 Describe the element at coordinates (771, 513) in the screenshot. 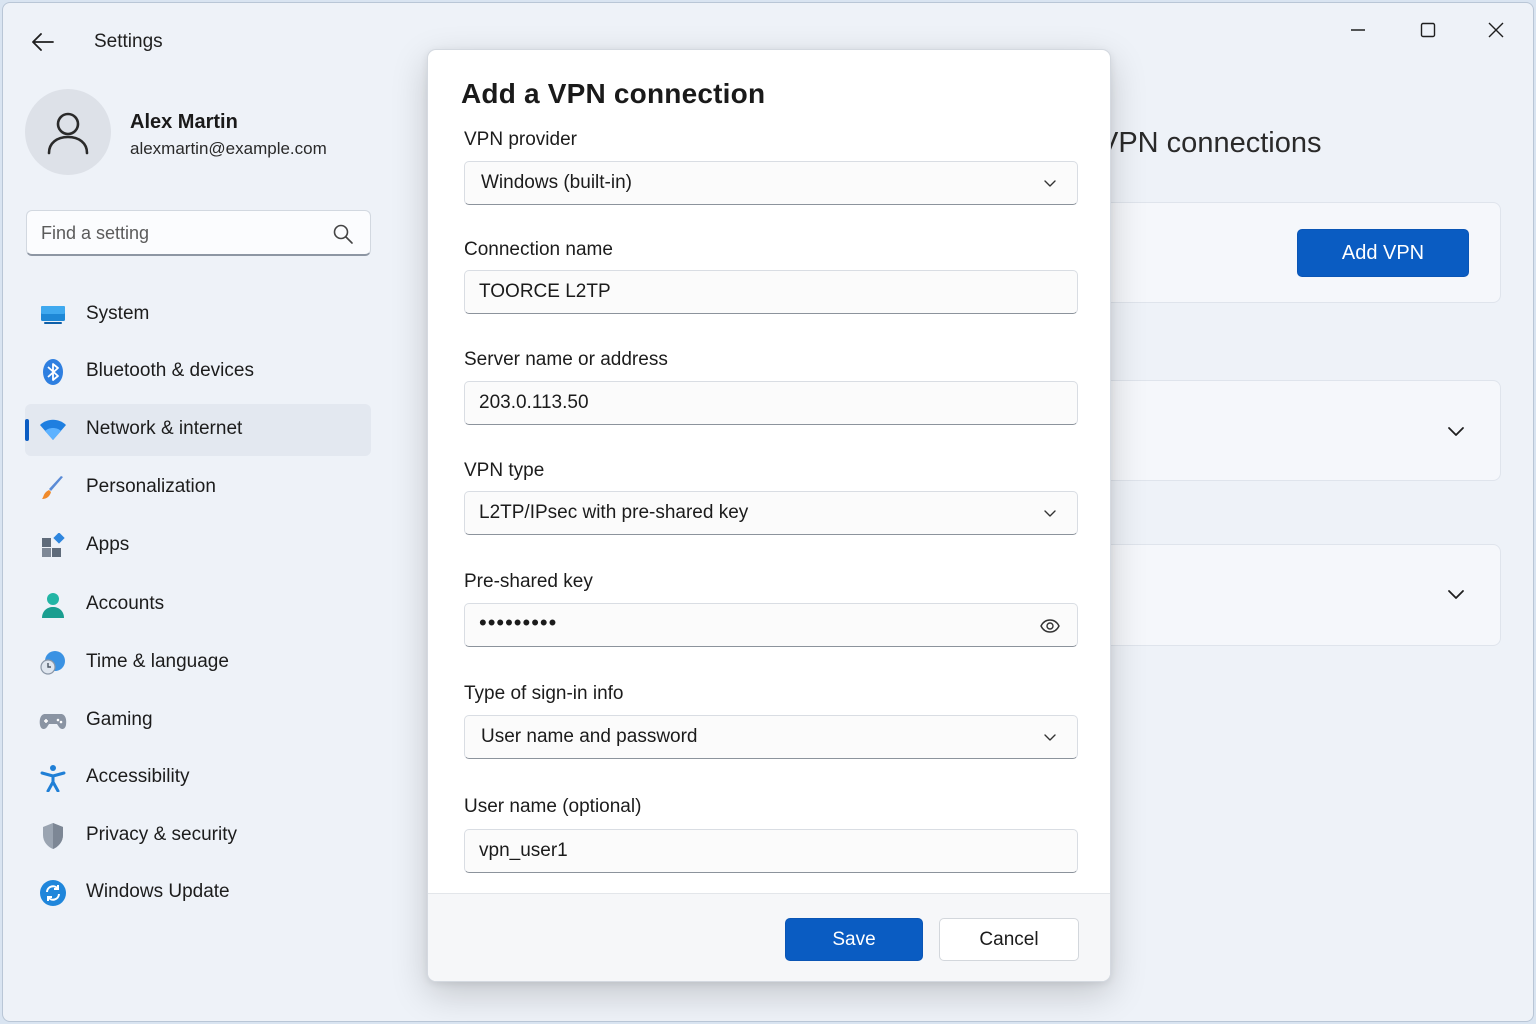

I see `vpn-type-dropdown: L2TP/IPsec with pre-shared key` at that location.